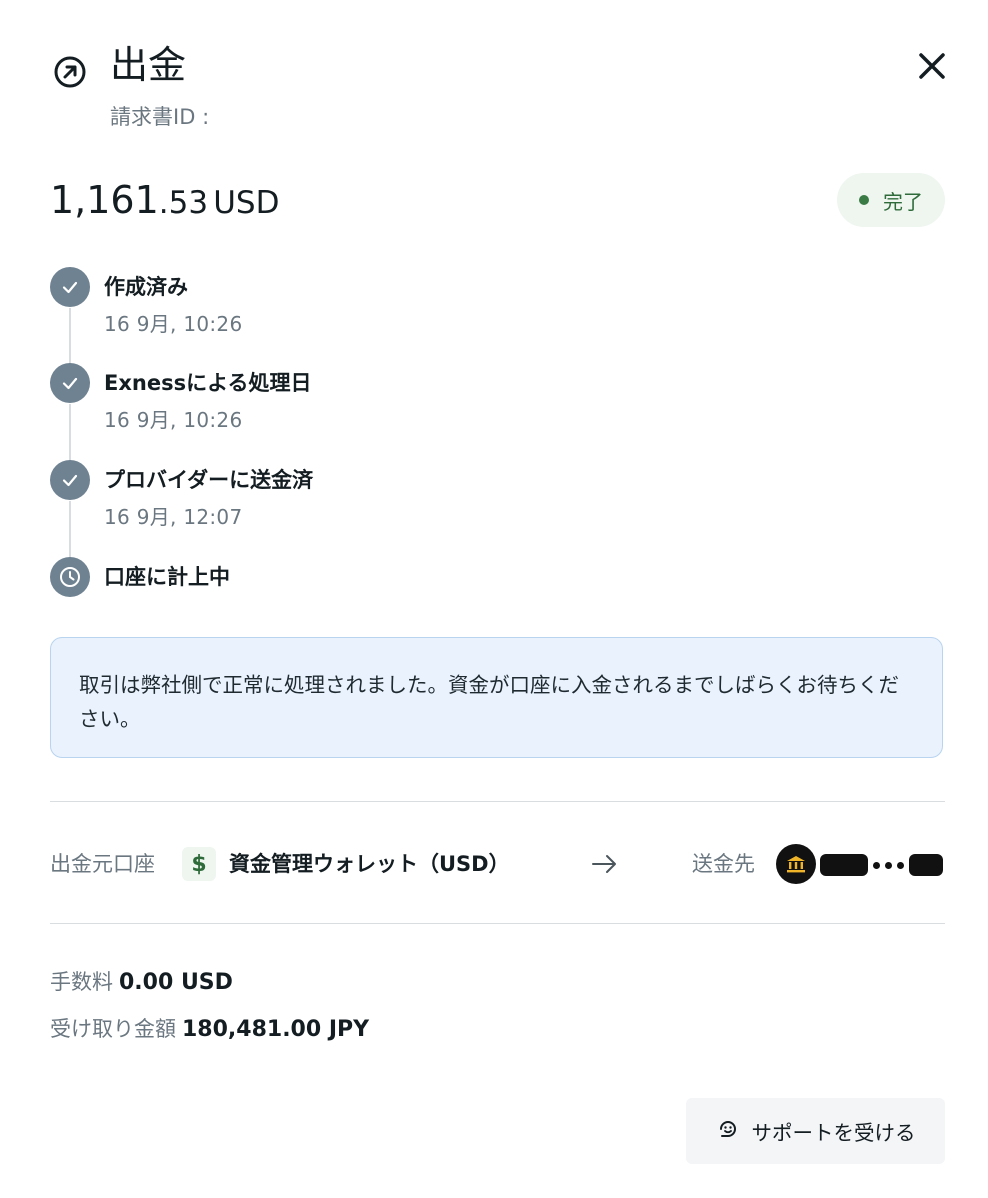  What do you see at coordinates (102, 864) in the screenshot?
I see `source-account-label: 出金元口座` at bounding box center [102, 864].